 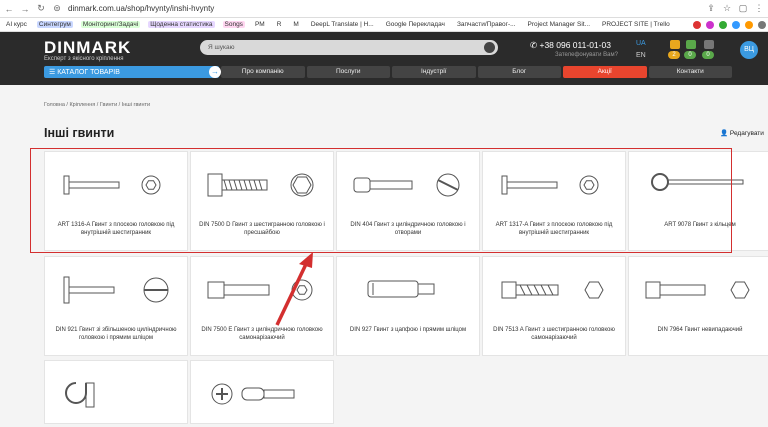 I want to click on bookmark-item: R, so click(x=279, y=24).